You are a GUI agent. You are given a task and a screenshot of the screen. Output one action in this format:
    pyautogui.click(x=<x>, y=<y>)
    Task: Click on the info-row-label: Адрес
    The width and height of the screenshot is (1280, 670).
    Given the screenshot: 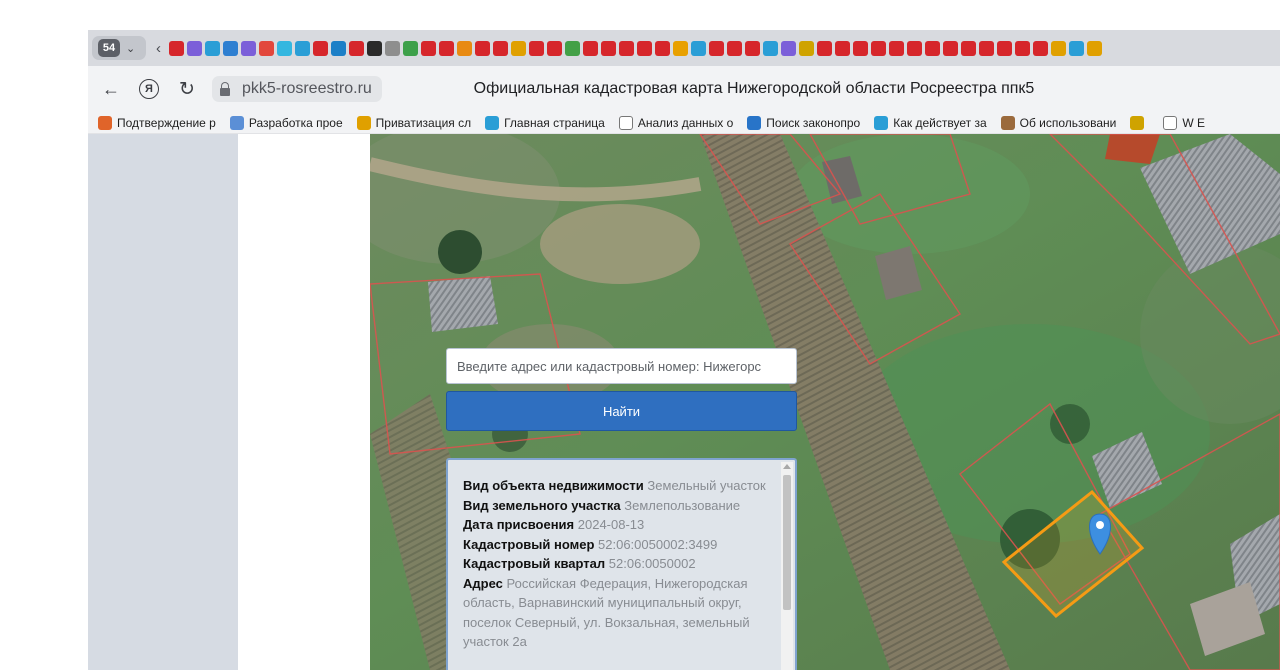 What is the action you would take?
    pyautogui.click(x=483, y=583)
    